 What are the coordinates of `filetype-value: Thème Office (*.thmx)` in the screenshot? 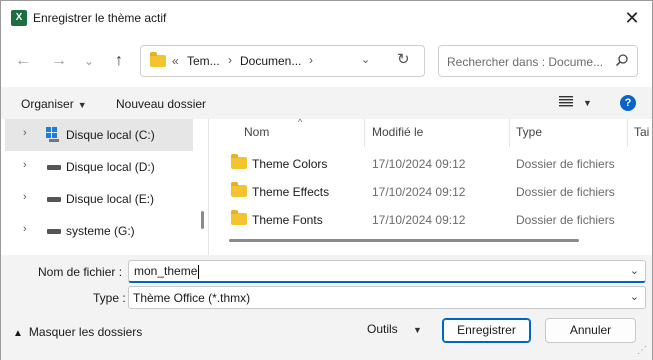 It's located at (192, 298).